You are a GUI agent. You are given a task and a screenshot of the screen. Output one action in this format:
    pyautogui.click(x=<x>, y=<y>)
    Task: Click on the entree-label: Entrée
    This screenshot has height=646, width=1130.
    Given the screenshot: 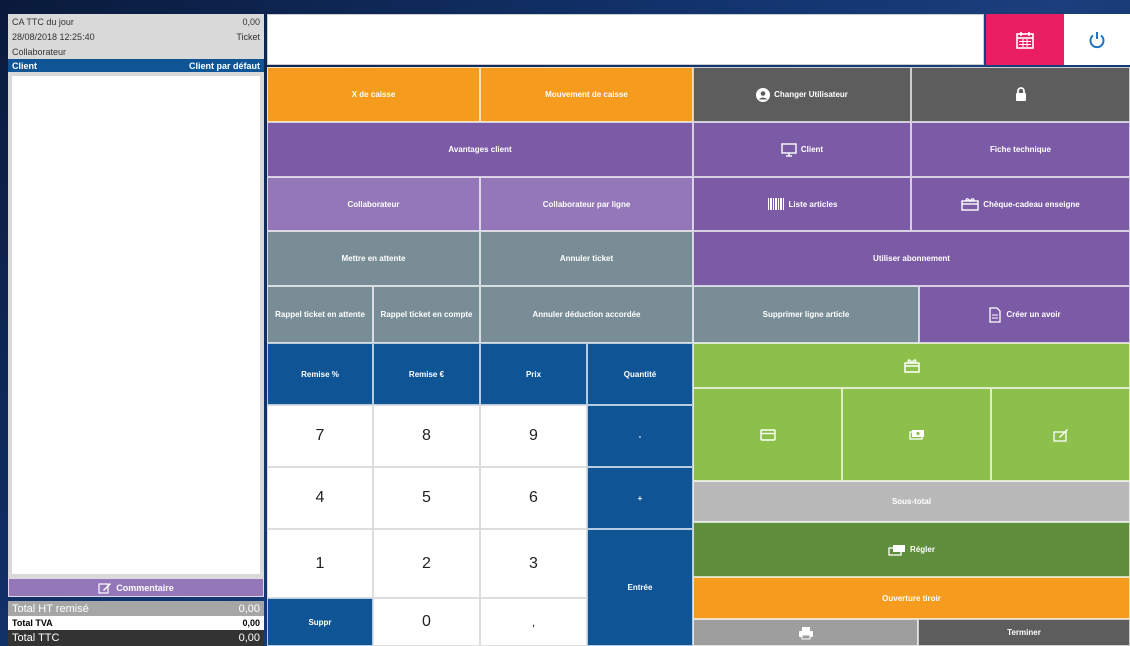 What is the action you would take?
    pyautogui.click(x=640, y=587)
    